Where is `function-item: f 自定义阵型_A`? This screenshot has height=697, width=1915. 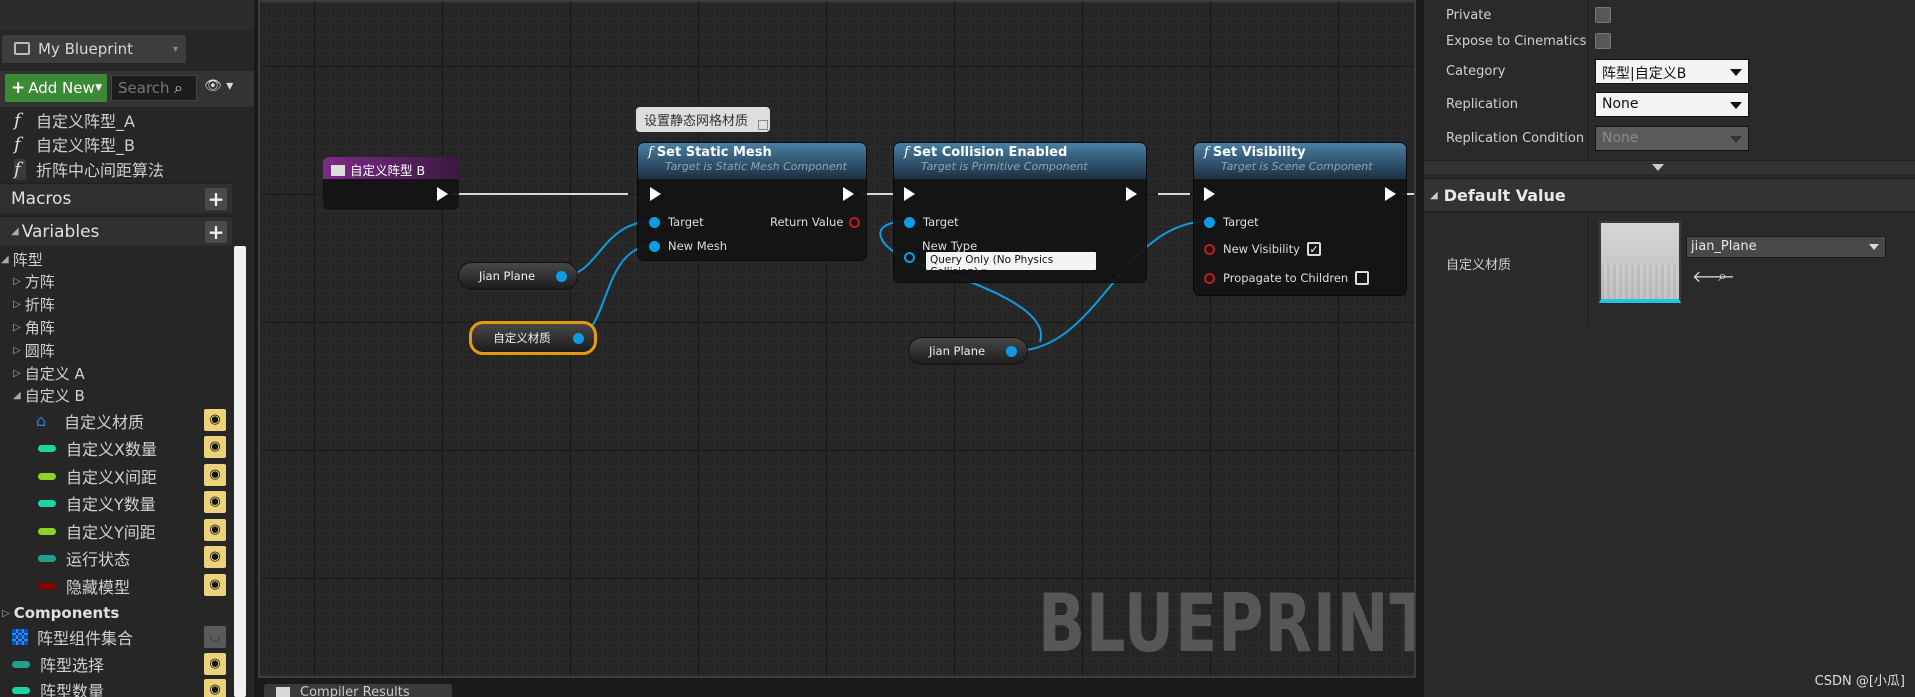
function-item: f 自定义阵型_A is located at coordinates (74, 120).